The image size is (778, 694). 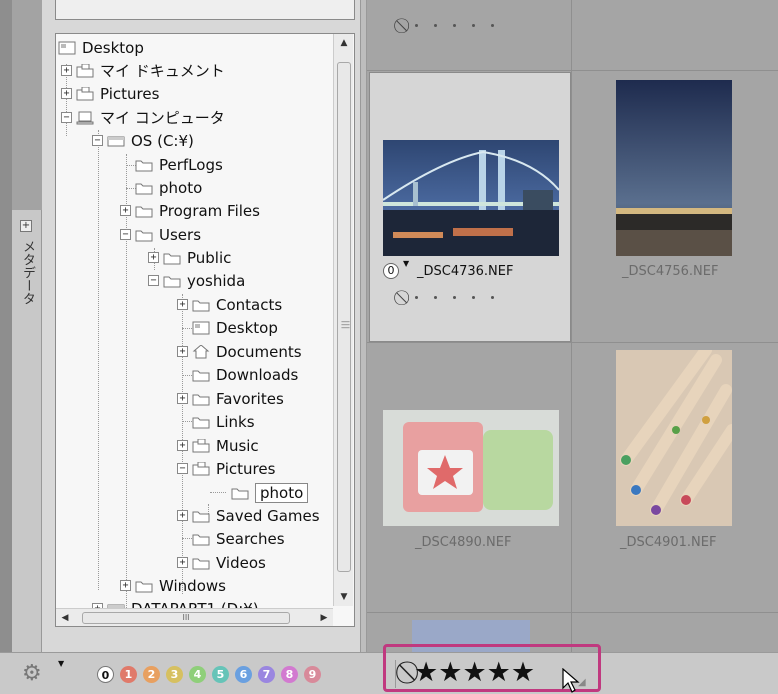 What do you see at coordinates (128, 674) in the screenshot?
I see `color-label-1: 1` at bounding box center [128, 674].